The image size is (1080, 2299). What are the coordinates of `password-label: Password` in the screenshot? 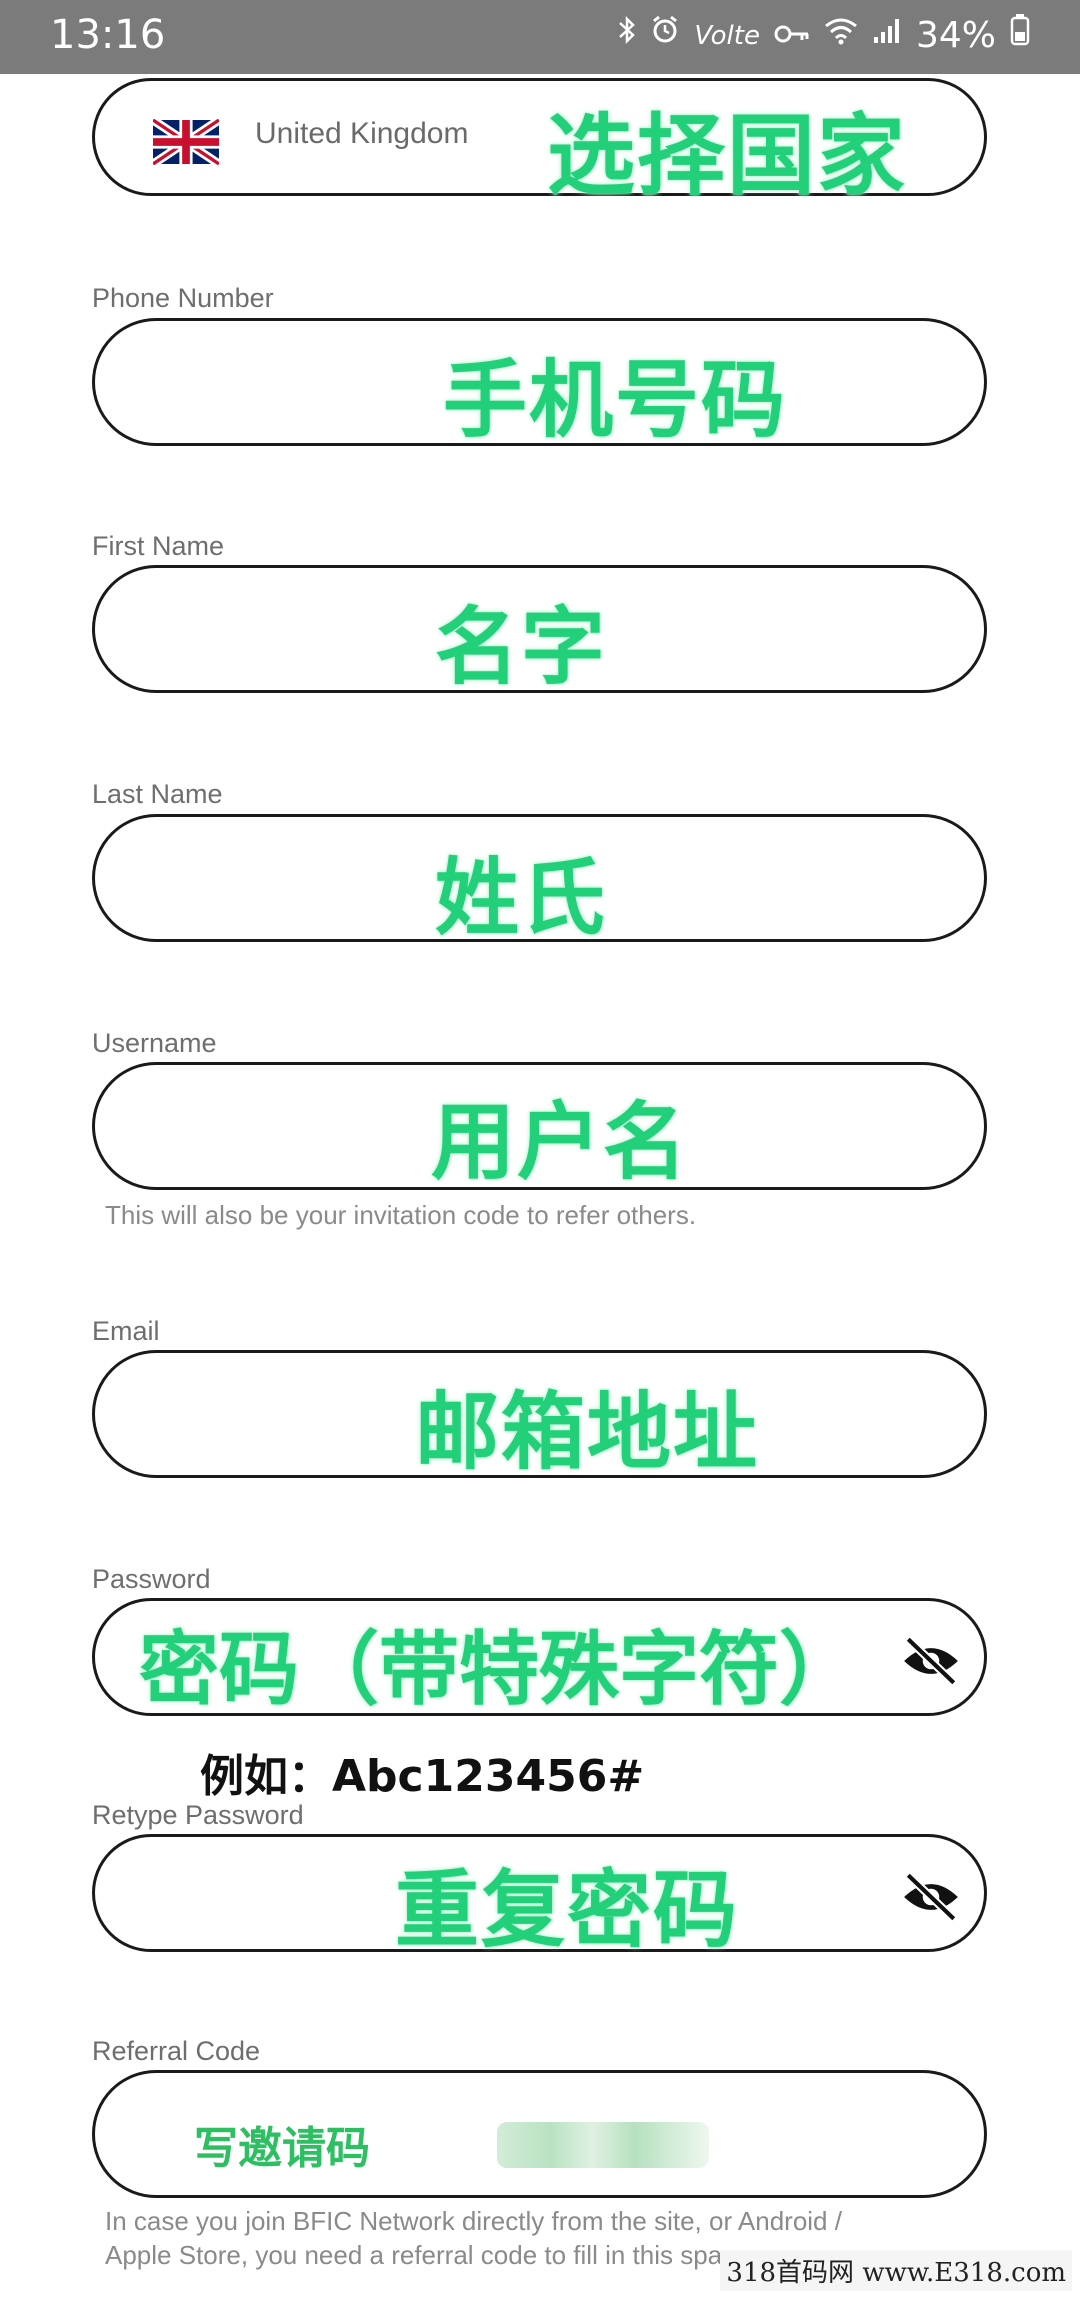 It's located at (151, 1579).